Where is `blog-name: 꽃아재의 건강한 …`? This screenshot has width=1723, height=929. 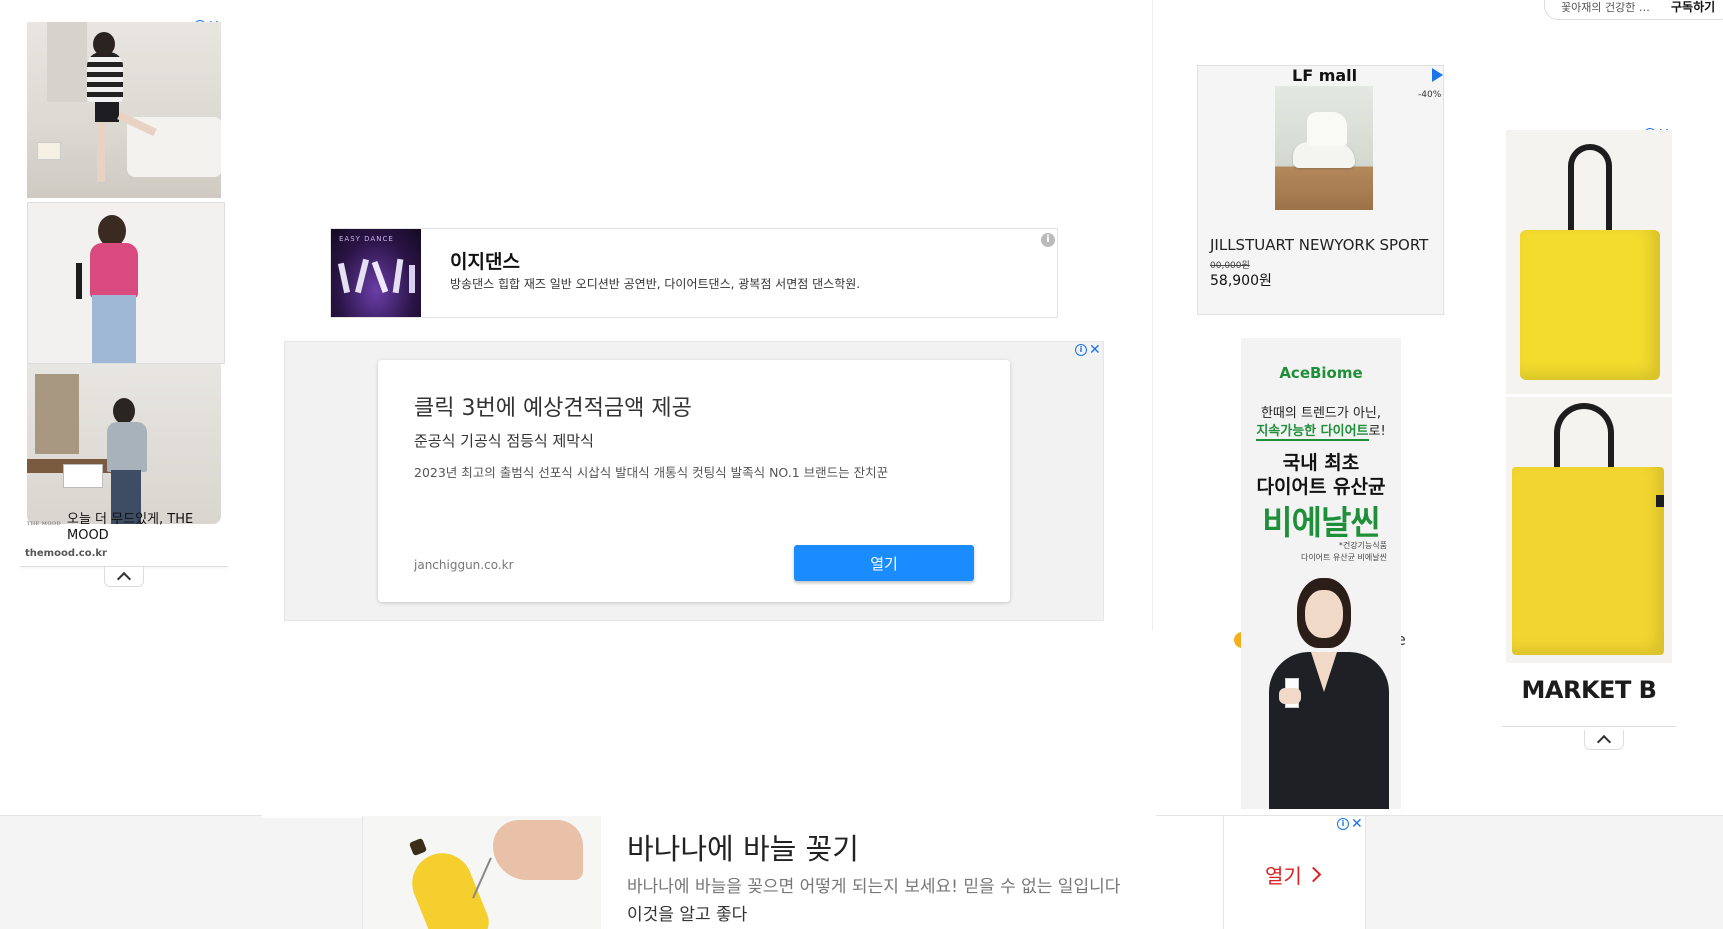
blog-name: 꽃아재의 건강한 … is located at coordinates (1605, 7).